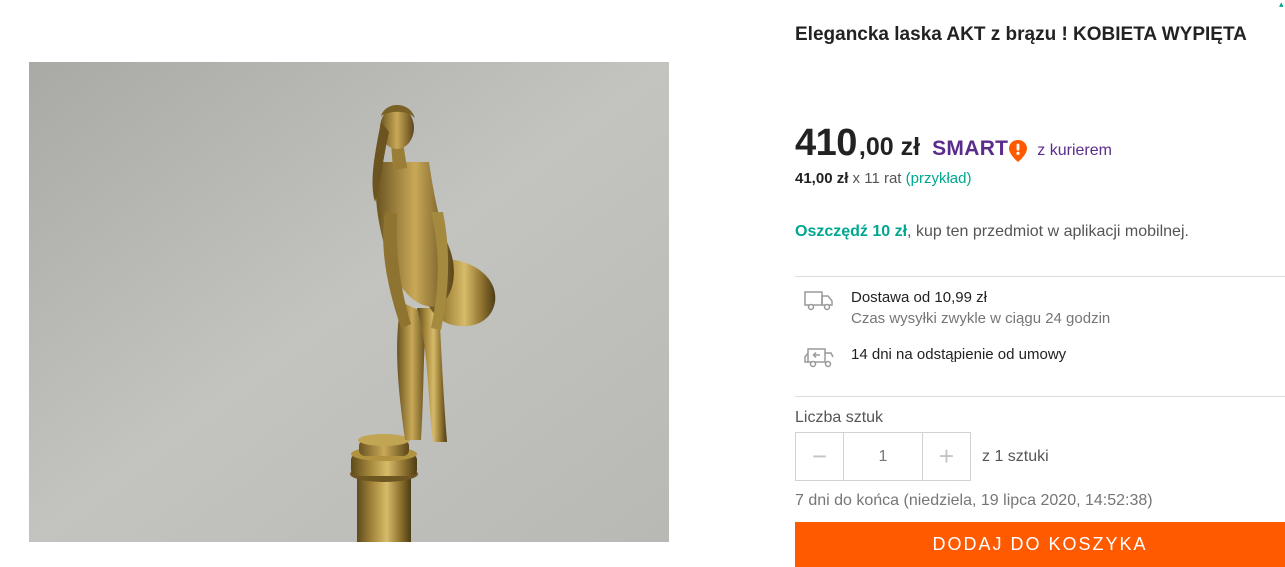  I want to click on quantity-plus-button: +, so click(946, 456).